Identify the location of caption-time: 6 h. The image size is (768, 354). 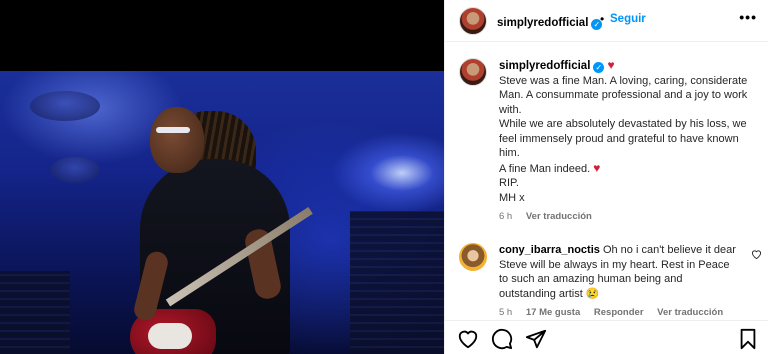
(505, 216).